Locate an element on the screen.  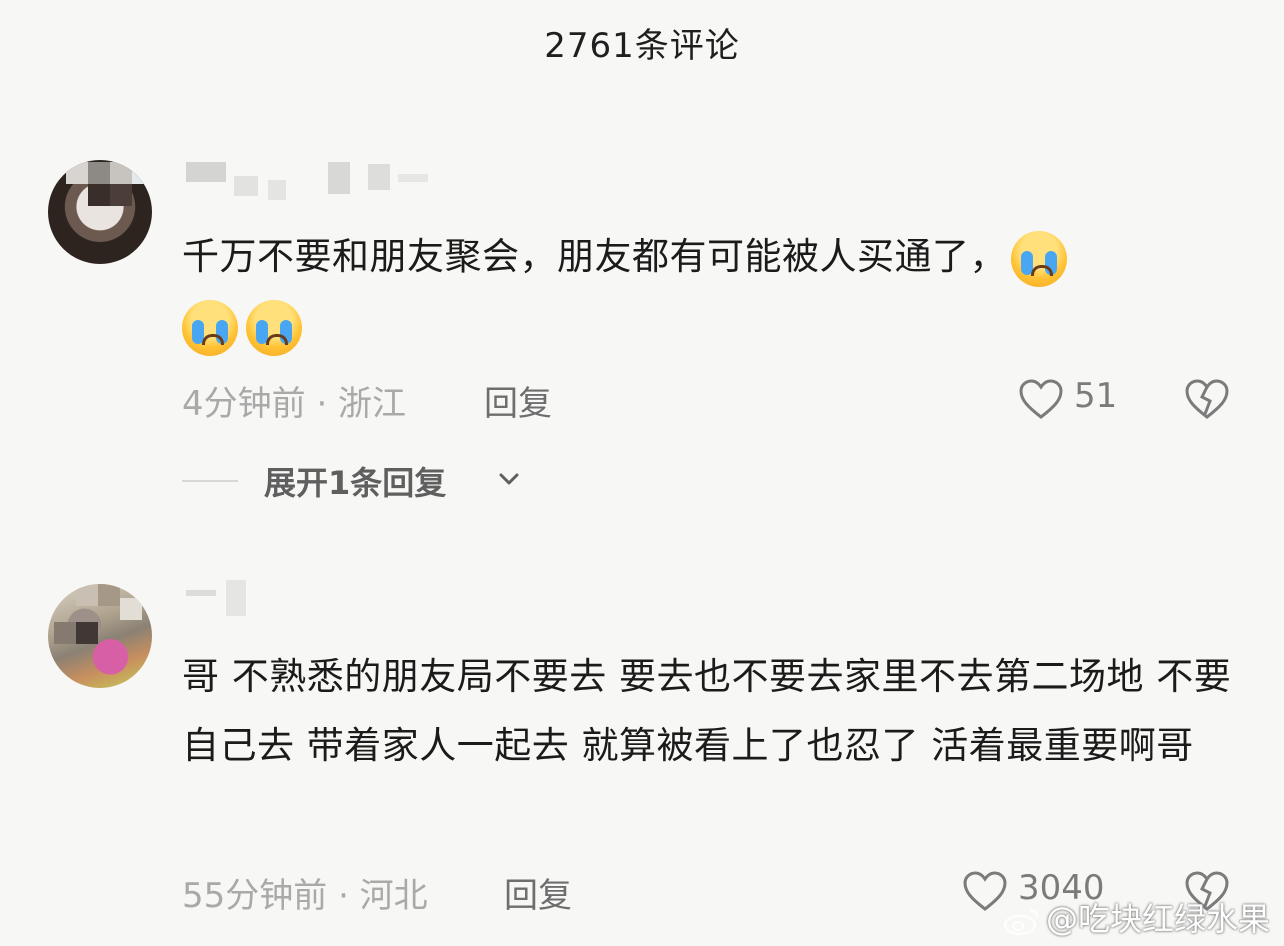
expand-replies-button: 展开1条回复 is located at coordinates (432, 480).